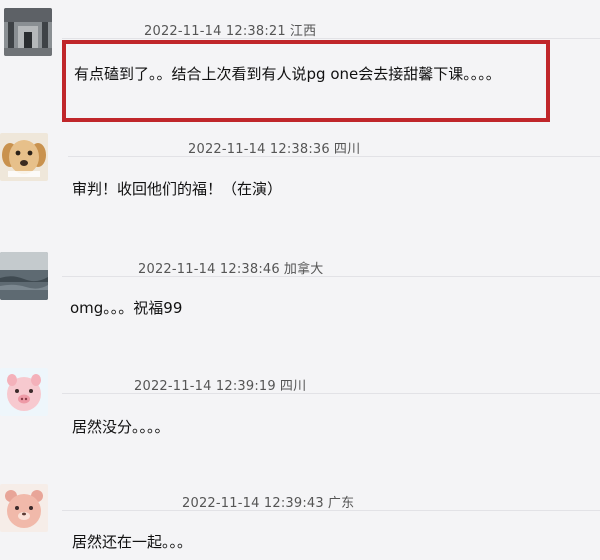 The width and height of the screenshot is (600, 560). What do you see at coordinates (215, 31) in the screenshot?
I see `comment-timestamp: 2022-11-14 12:38:21` at bounding box center [215, 31].